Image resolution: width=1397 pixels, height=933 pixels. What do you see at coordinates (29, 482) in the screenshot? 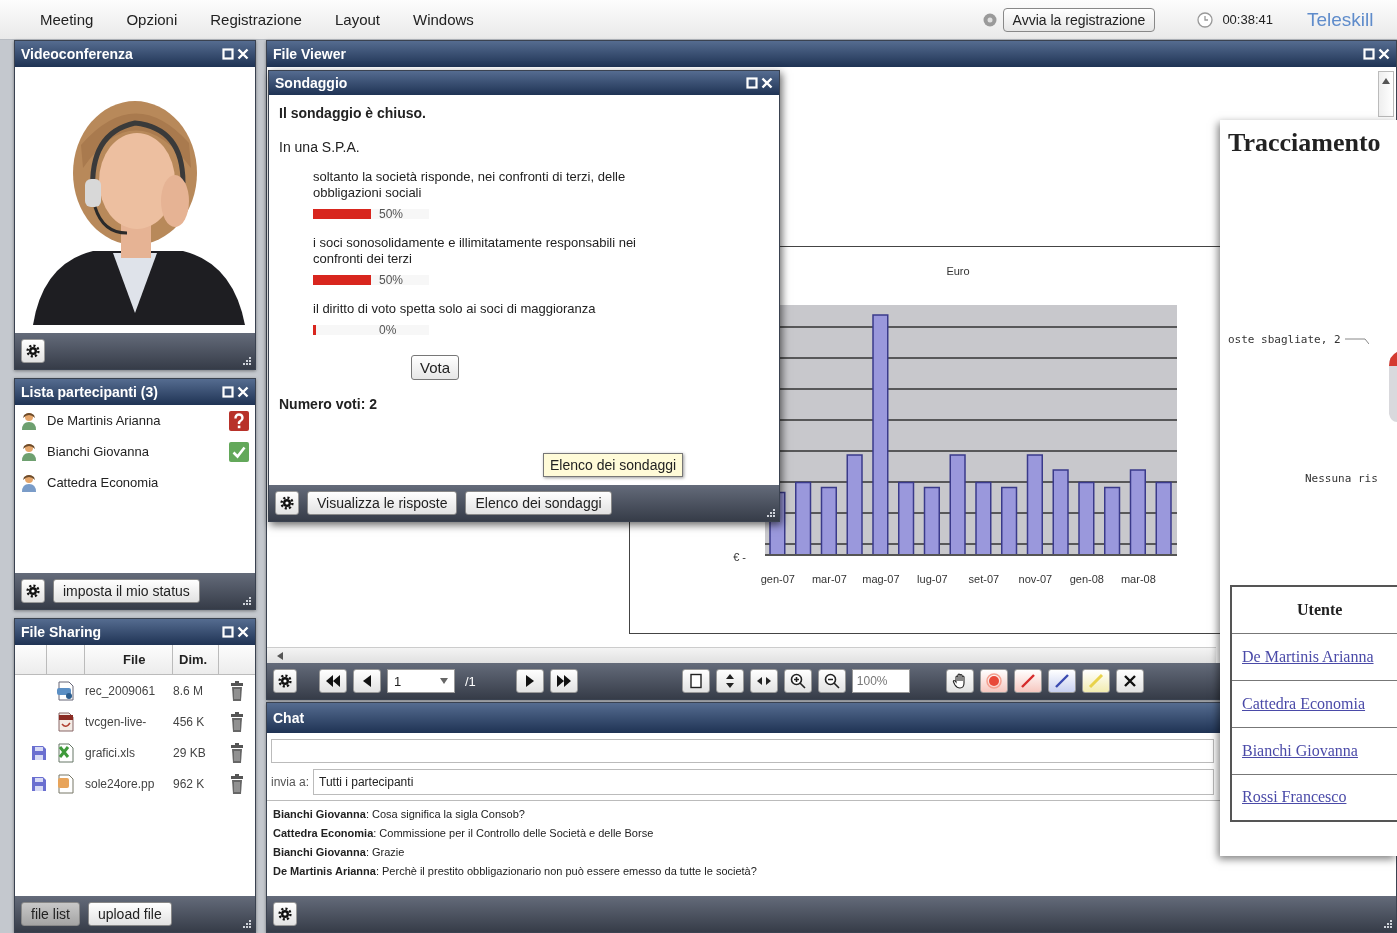
I see `person-icon` at bounding box center [29, 482].